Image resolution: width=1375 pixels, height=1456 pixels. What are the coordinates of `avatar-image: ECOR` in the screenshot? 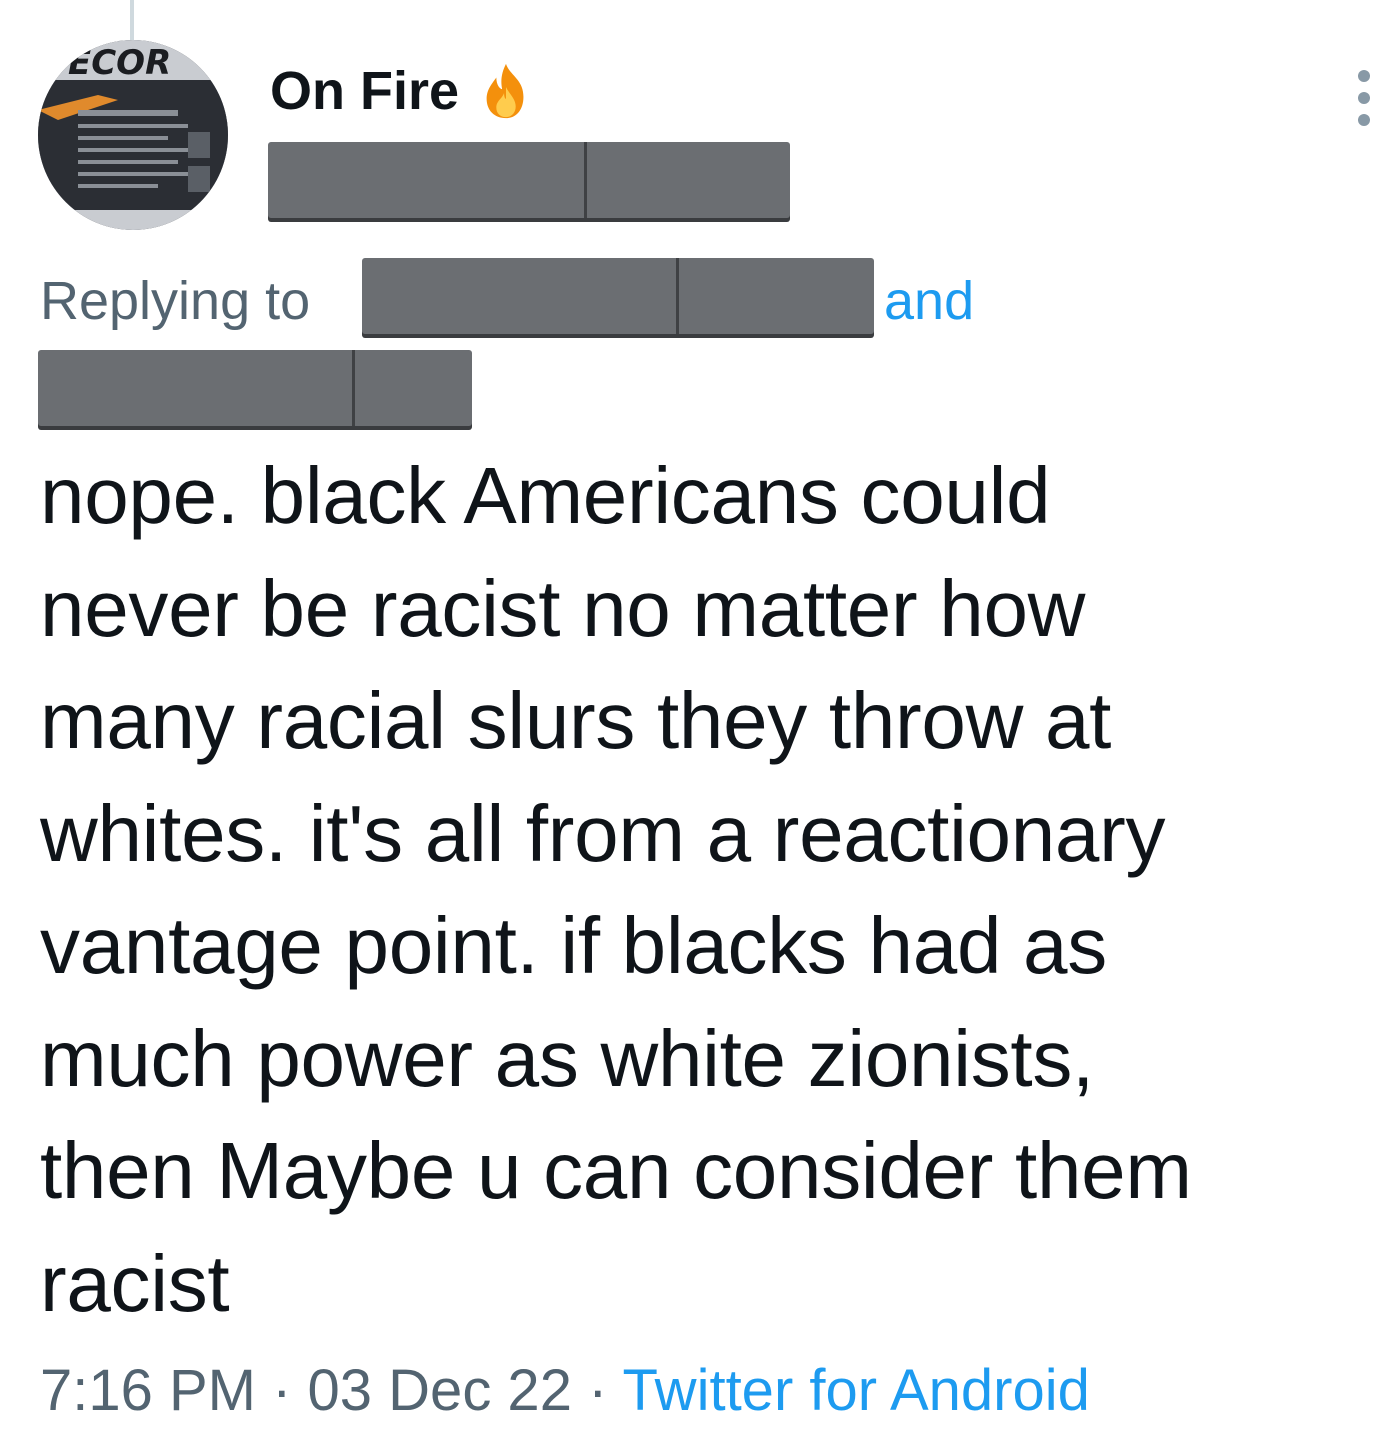 It's located at (133, 135).